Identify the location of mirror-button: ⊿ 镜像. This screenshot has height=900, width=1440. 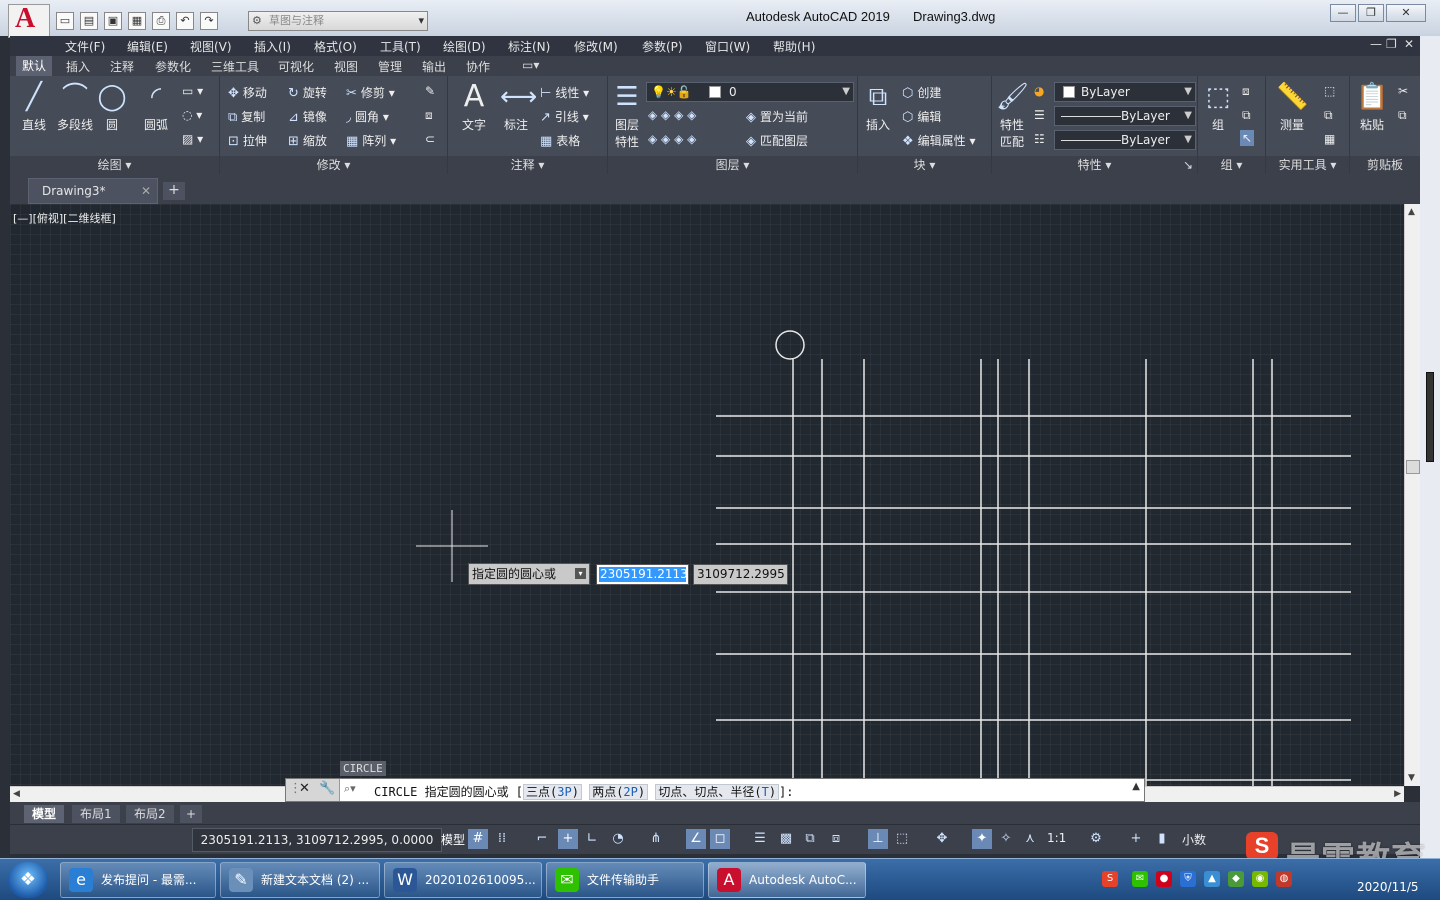
(307, 116).